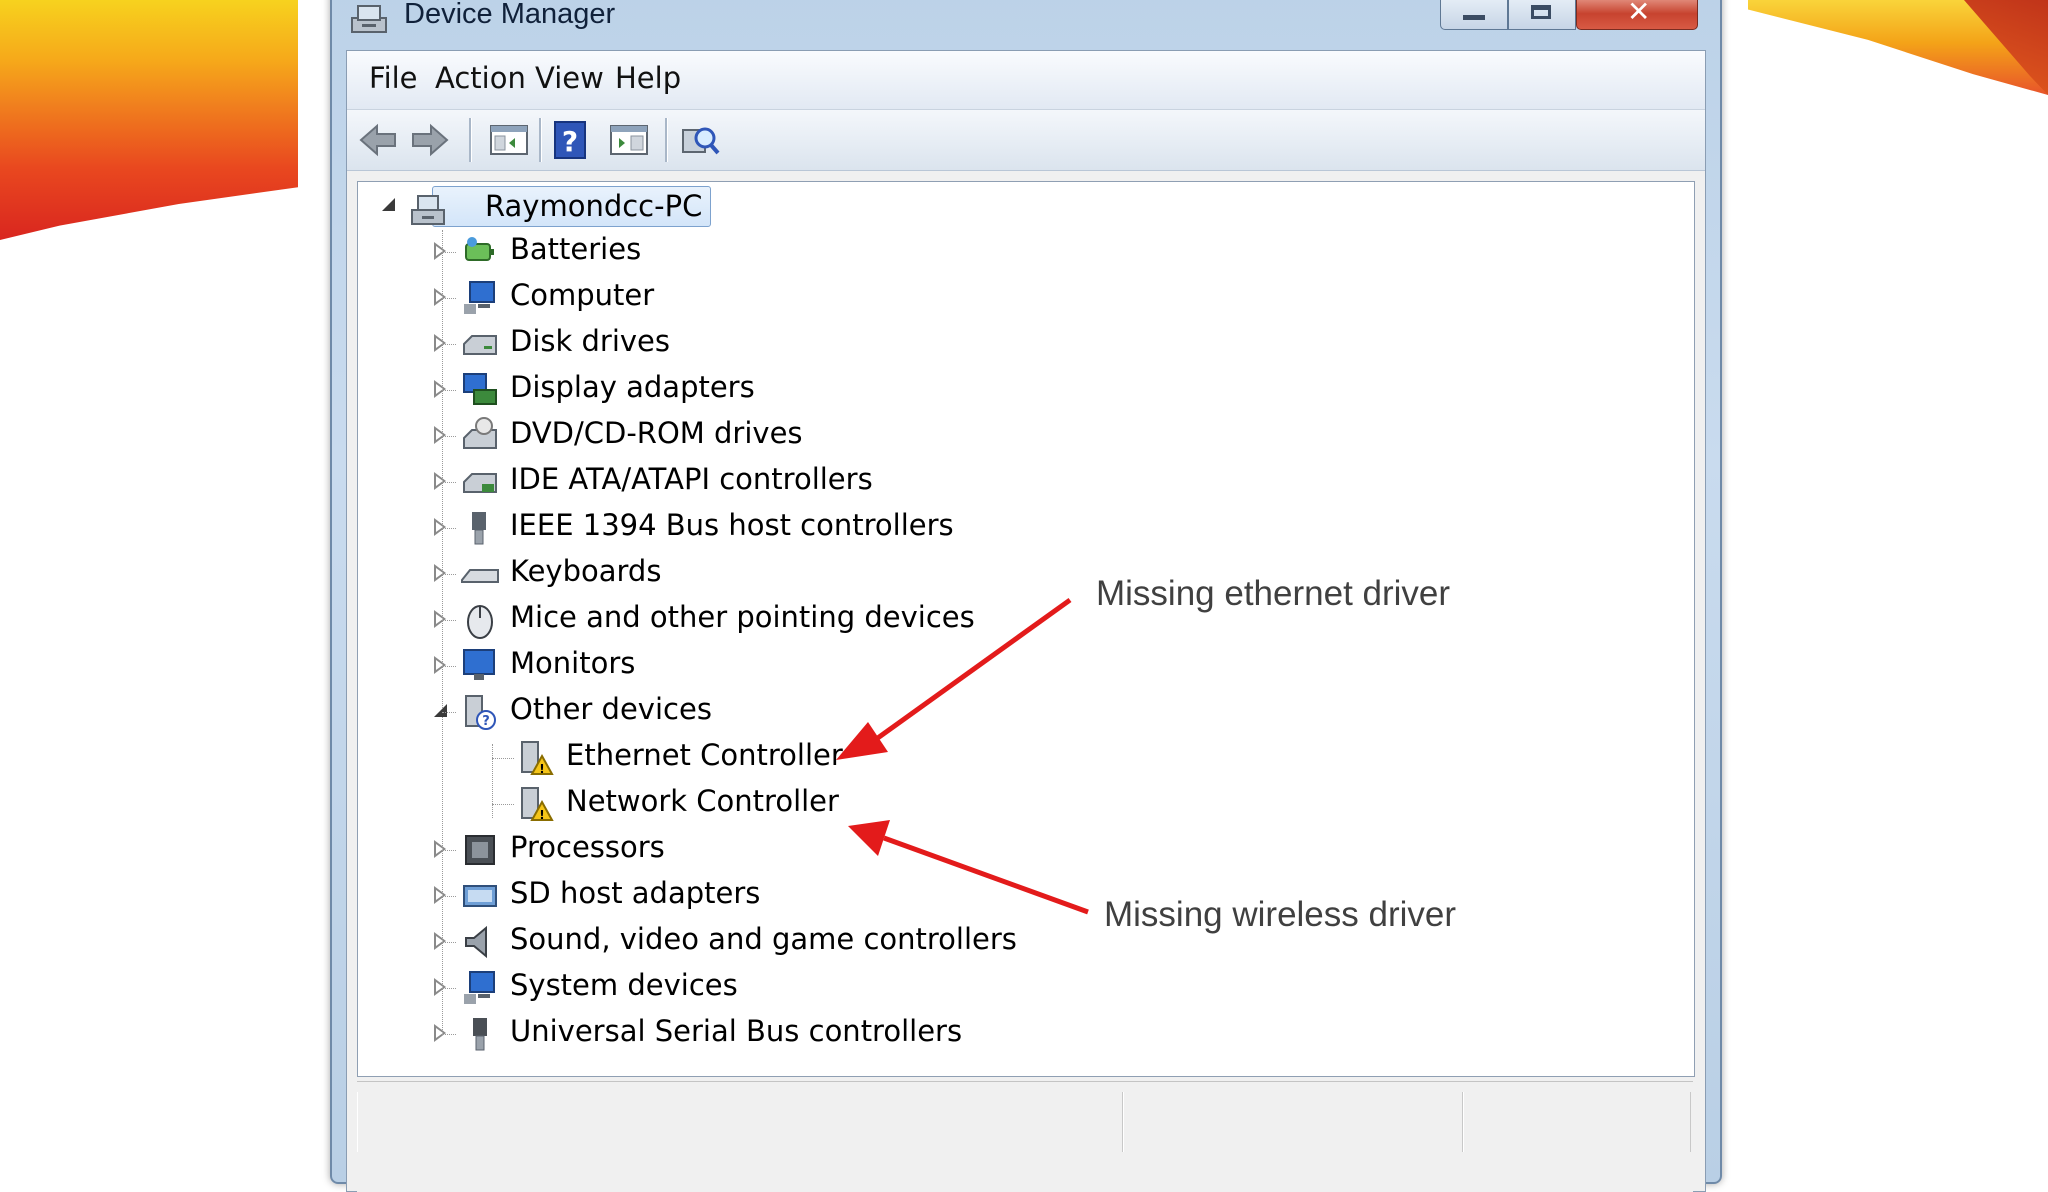 The height and width of the screenshot is (1192, 2048). I want to click on tree-item-label: IEEE 1394 Bus host controllers, so click(732, 525).